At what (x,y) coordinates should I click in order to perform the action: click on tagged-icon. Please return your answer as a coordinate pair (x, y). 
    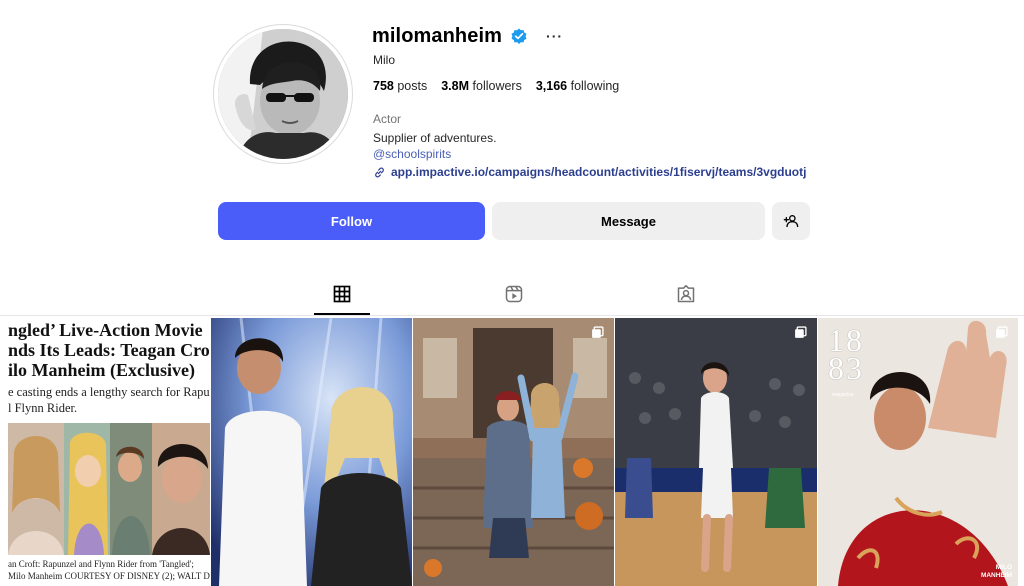
    Looking at the image, I should click on (686, 293).